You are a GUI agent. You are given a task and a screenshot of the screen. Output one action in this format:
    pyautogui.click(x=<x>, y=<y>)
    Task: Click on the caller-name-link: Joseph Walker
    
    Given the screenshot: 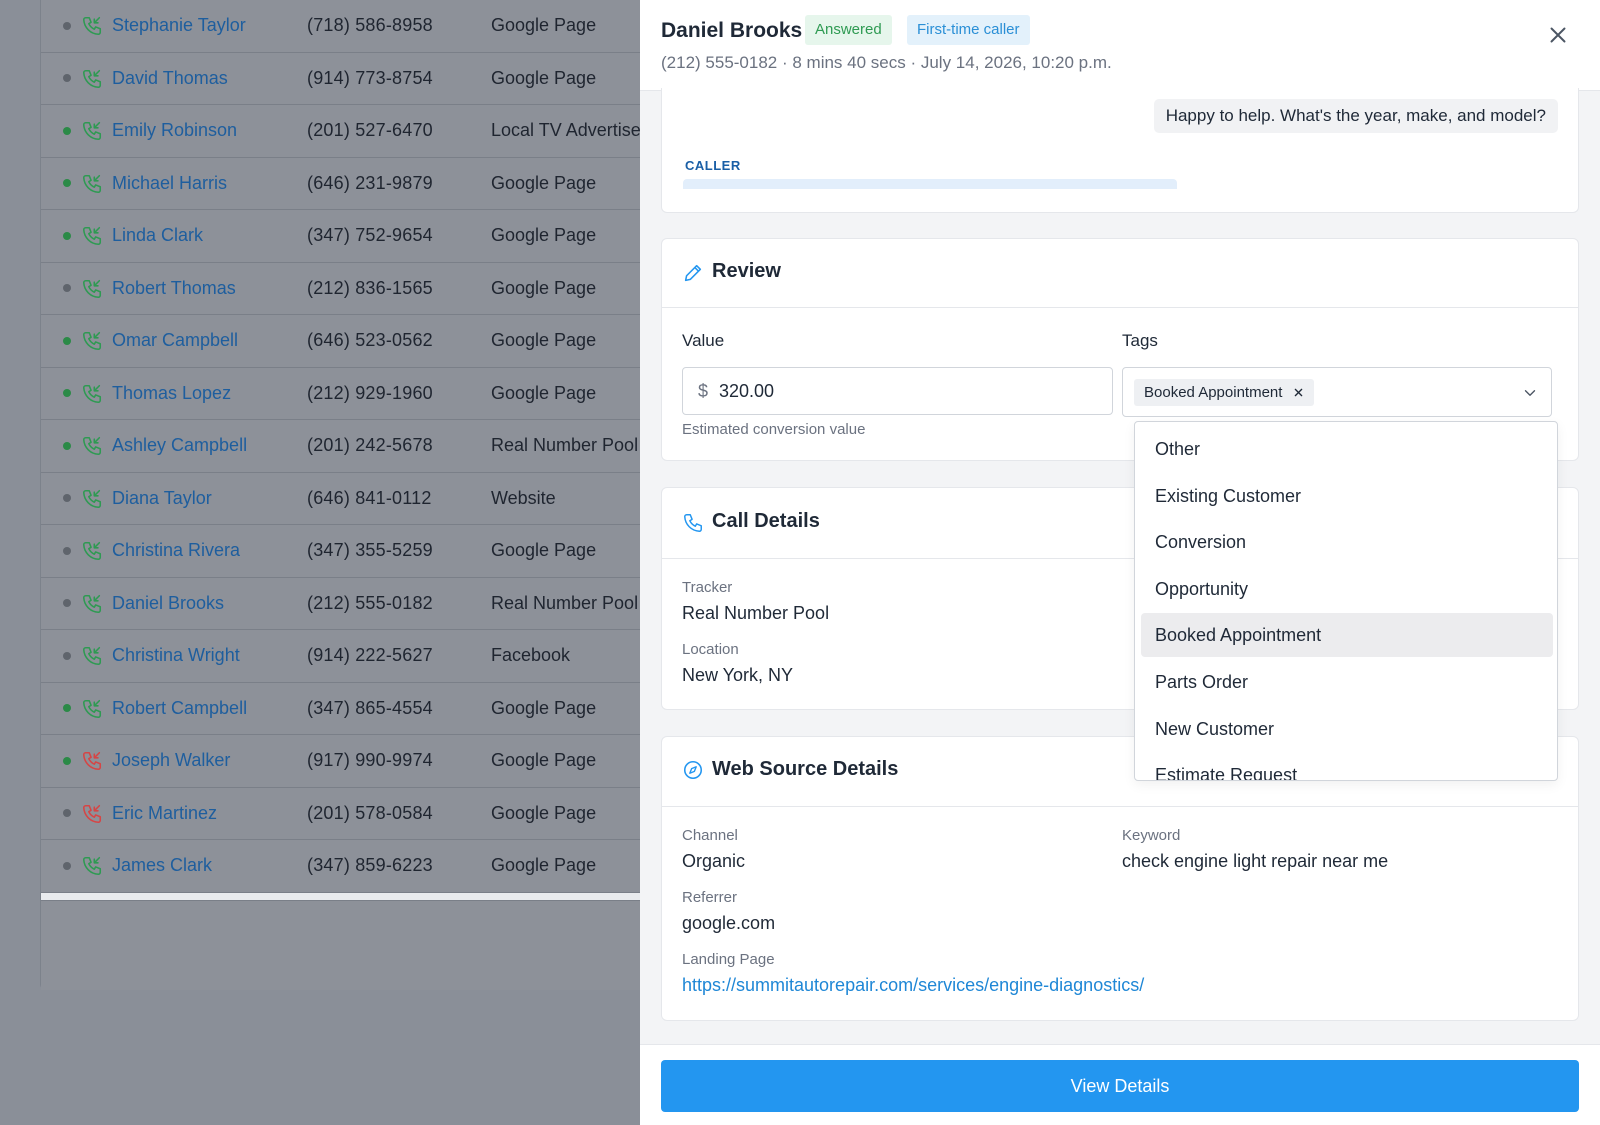 What is the action you would take?
    pyautogui.click(x=171, y=760)
    